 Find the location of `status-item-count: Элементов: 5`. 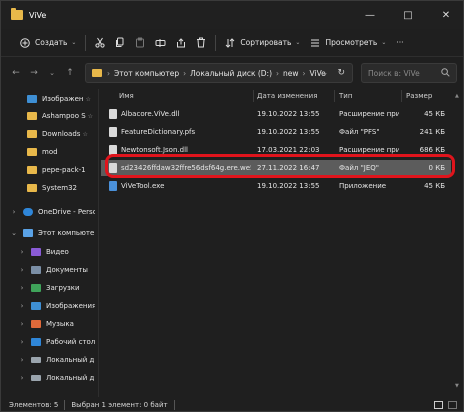

status-item-count: Элементов: 5 is located at coordinates (34, 405).